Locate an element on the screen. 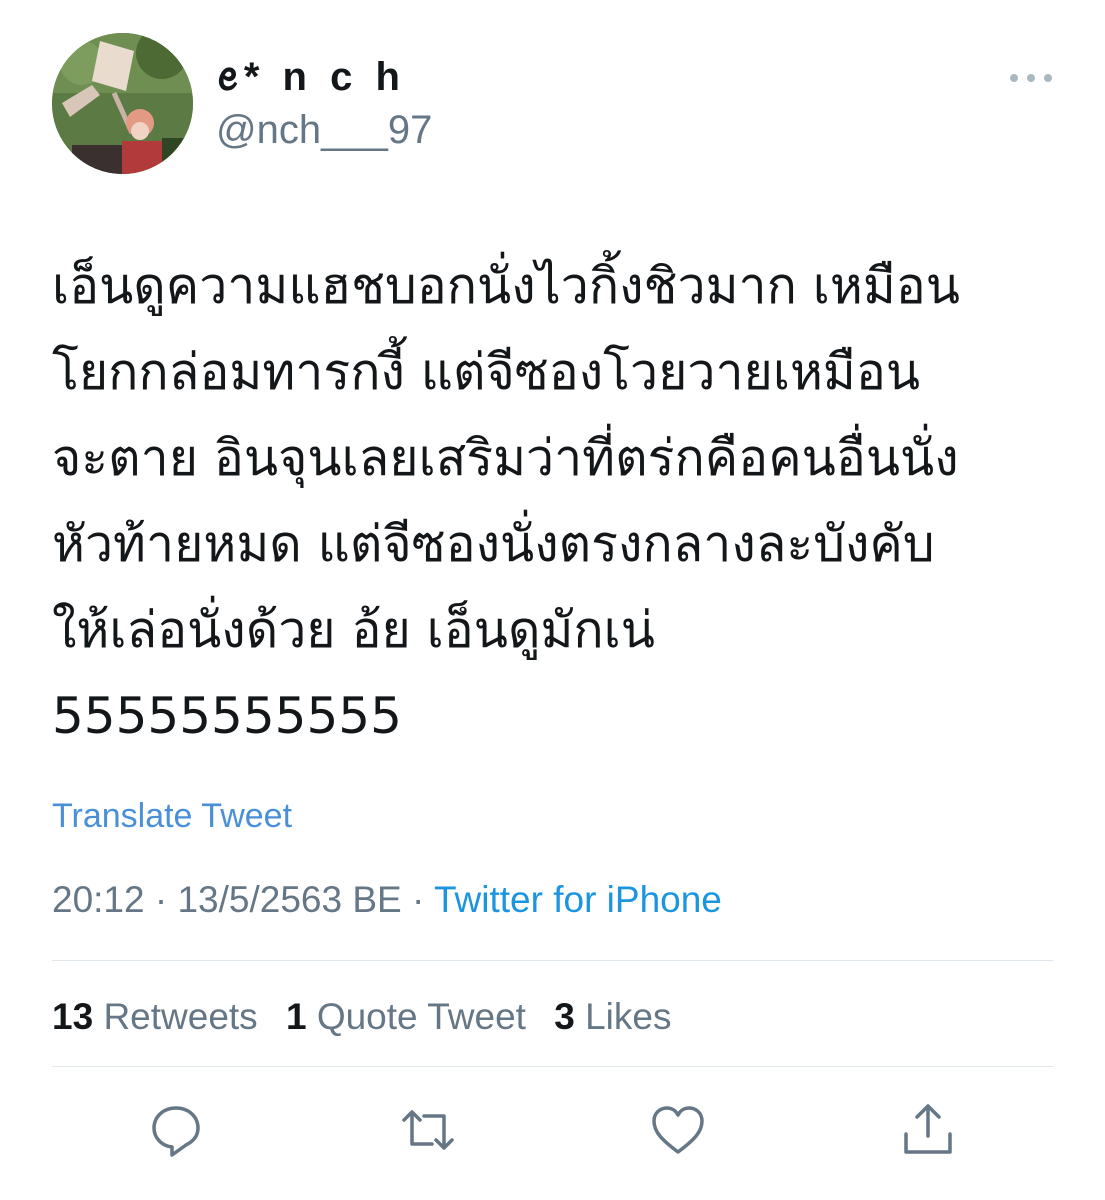  display-name: ꫀ* n c h is located at coordinates (311, 77).